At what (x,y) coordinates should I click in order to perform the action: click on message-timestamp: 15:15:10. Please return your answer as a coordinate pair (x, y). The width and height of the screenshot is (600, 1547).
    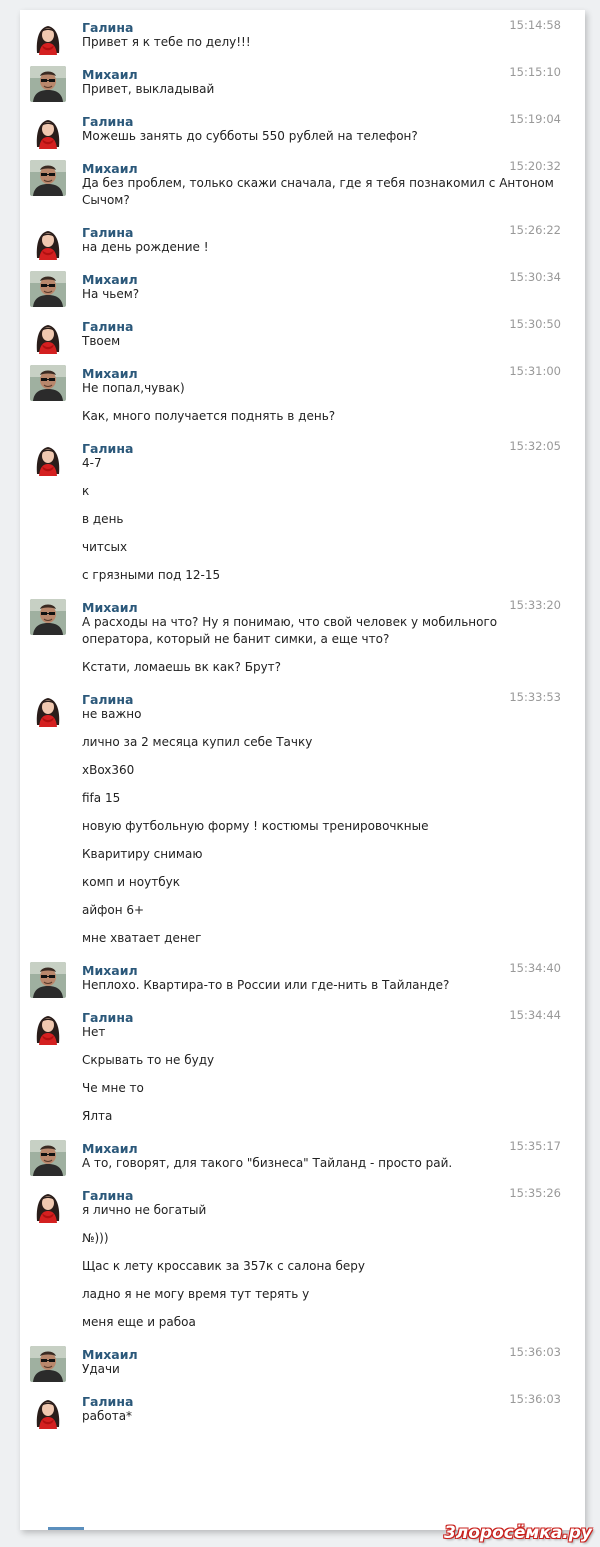
    Looking at the image, I should click on (535, 72).